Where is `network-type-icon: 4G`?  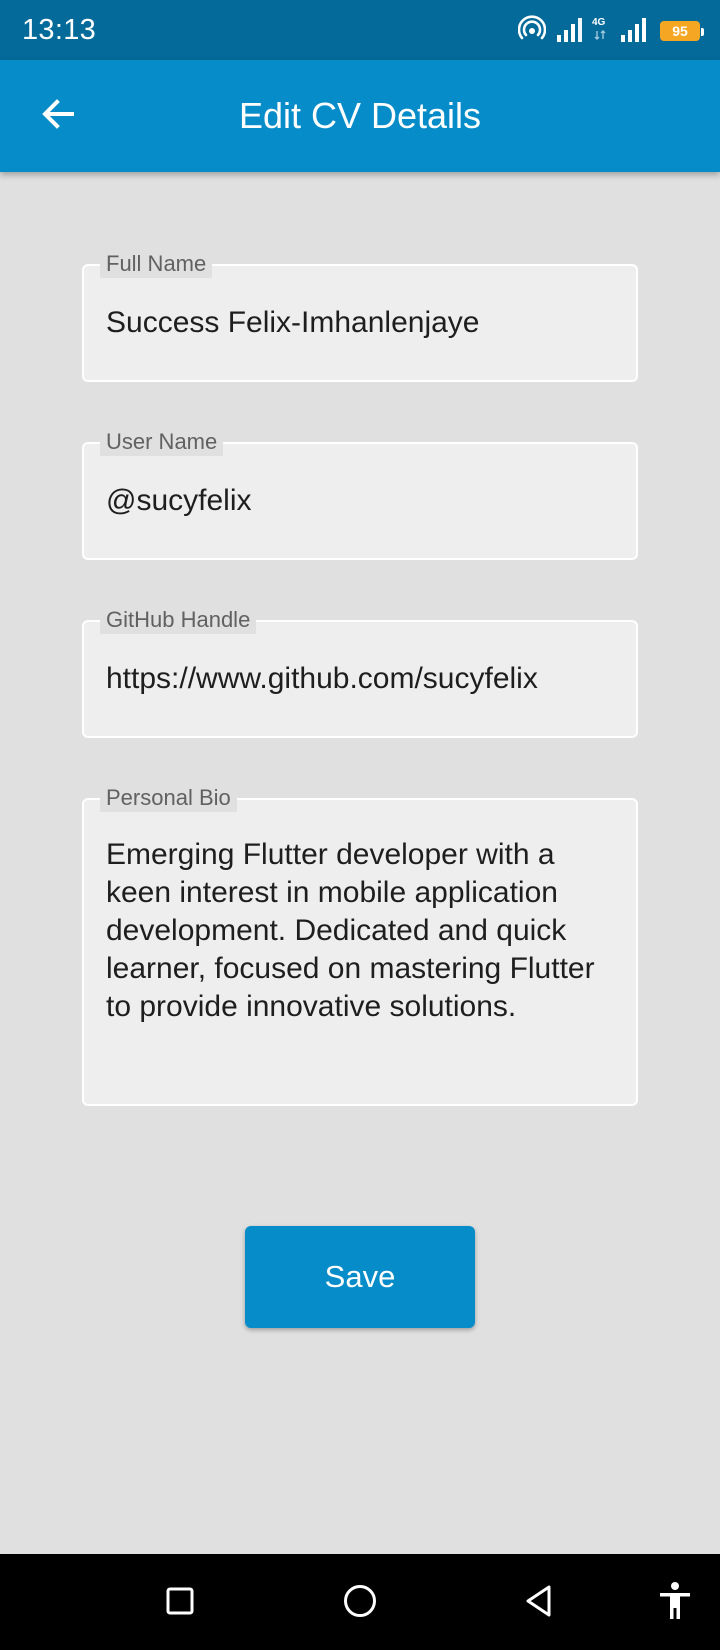
network-type-icon: 4G is located at coordinates (601, 31).